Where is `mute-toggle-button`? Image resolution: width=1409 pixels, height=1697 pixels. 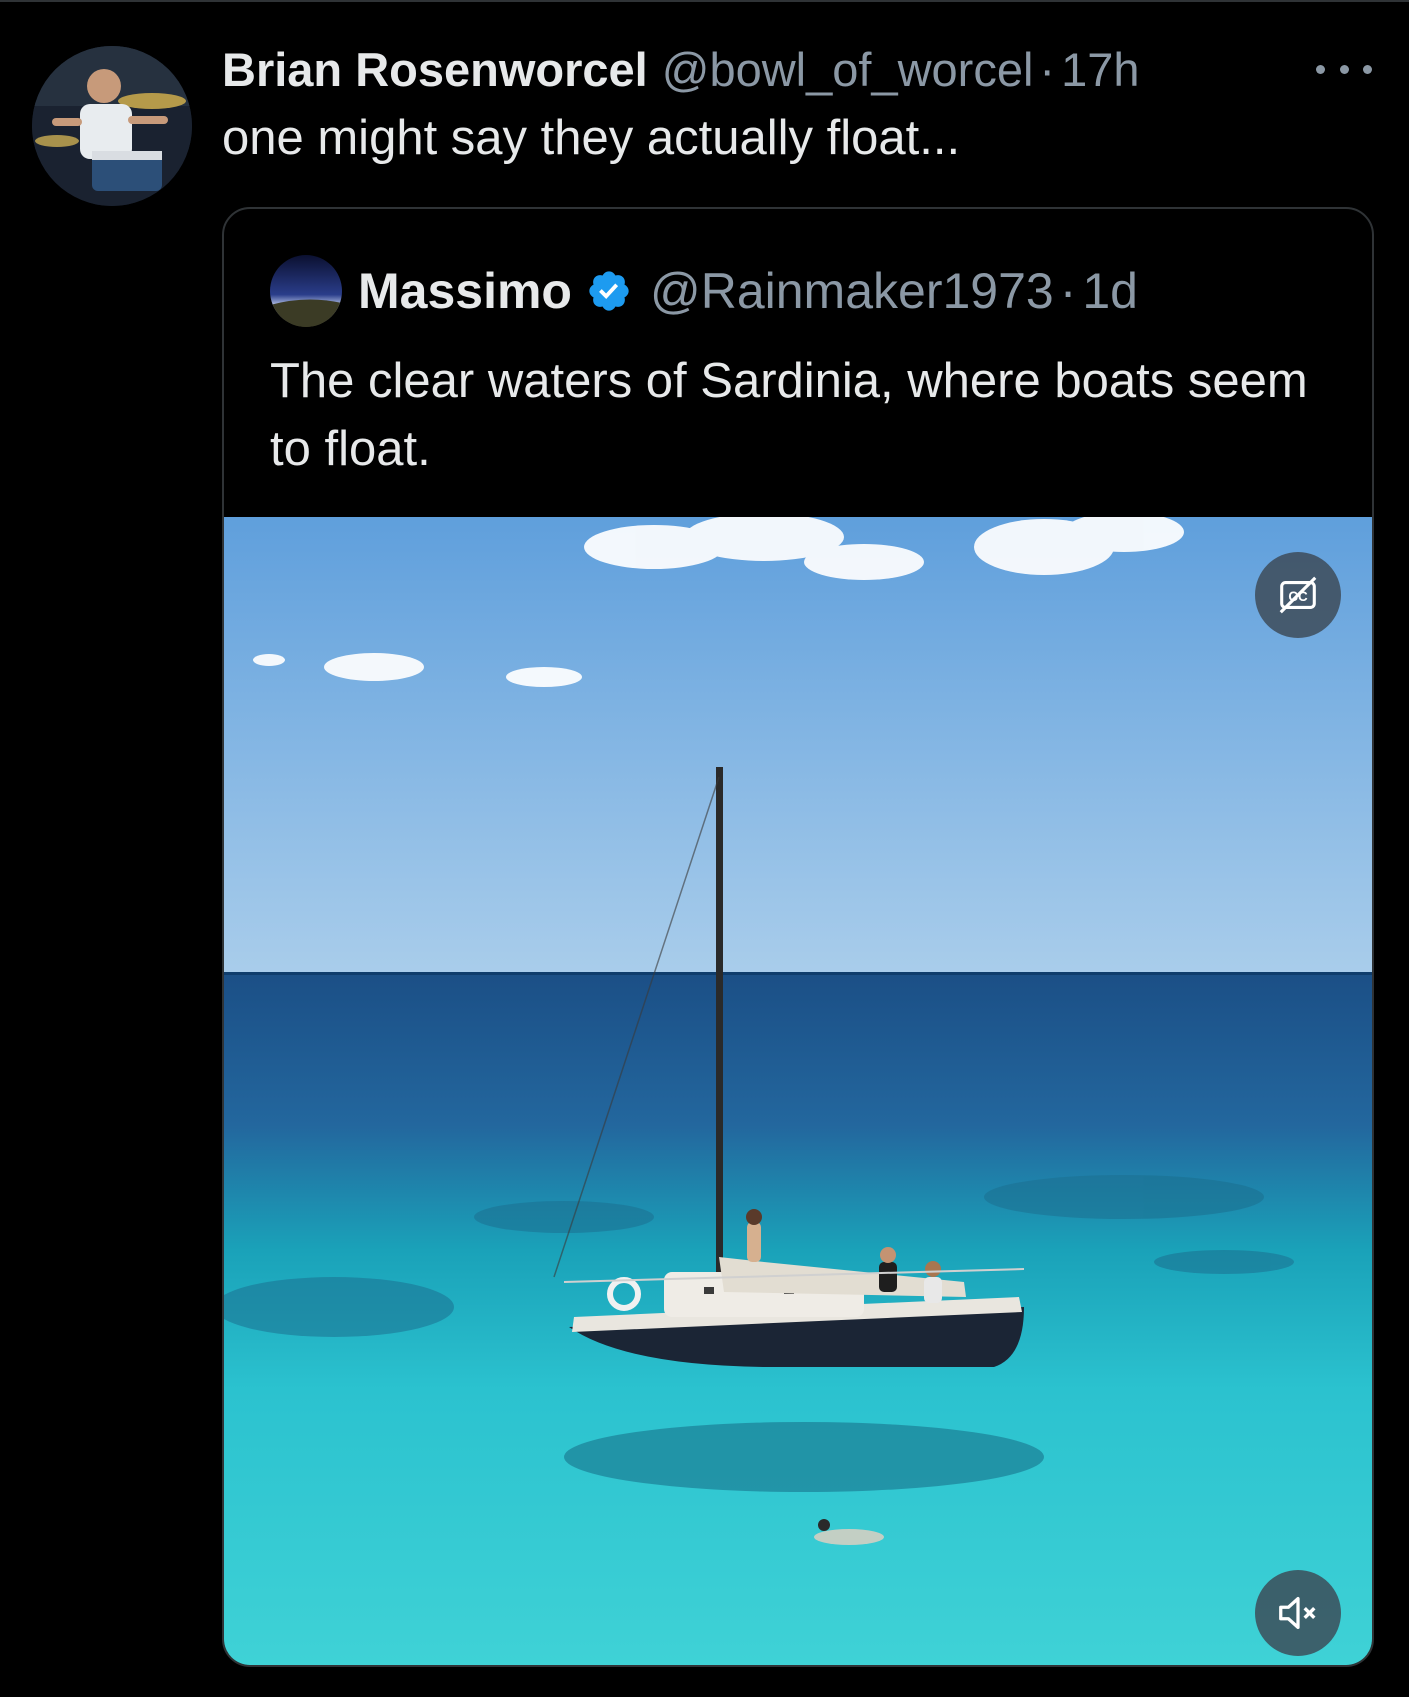
mute-toggle-button is located at coordinates (1298, 1613).